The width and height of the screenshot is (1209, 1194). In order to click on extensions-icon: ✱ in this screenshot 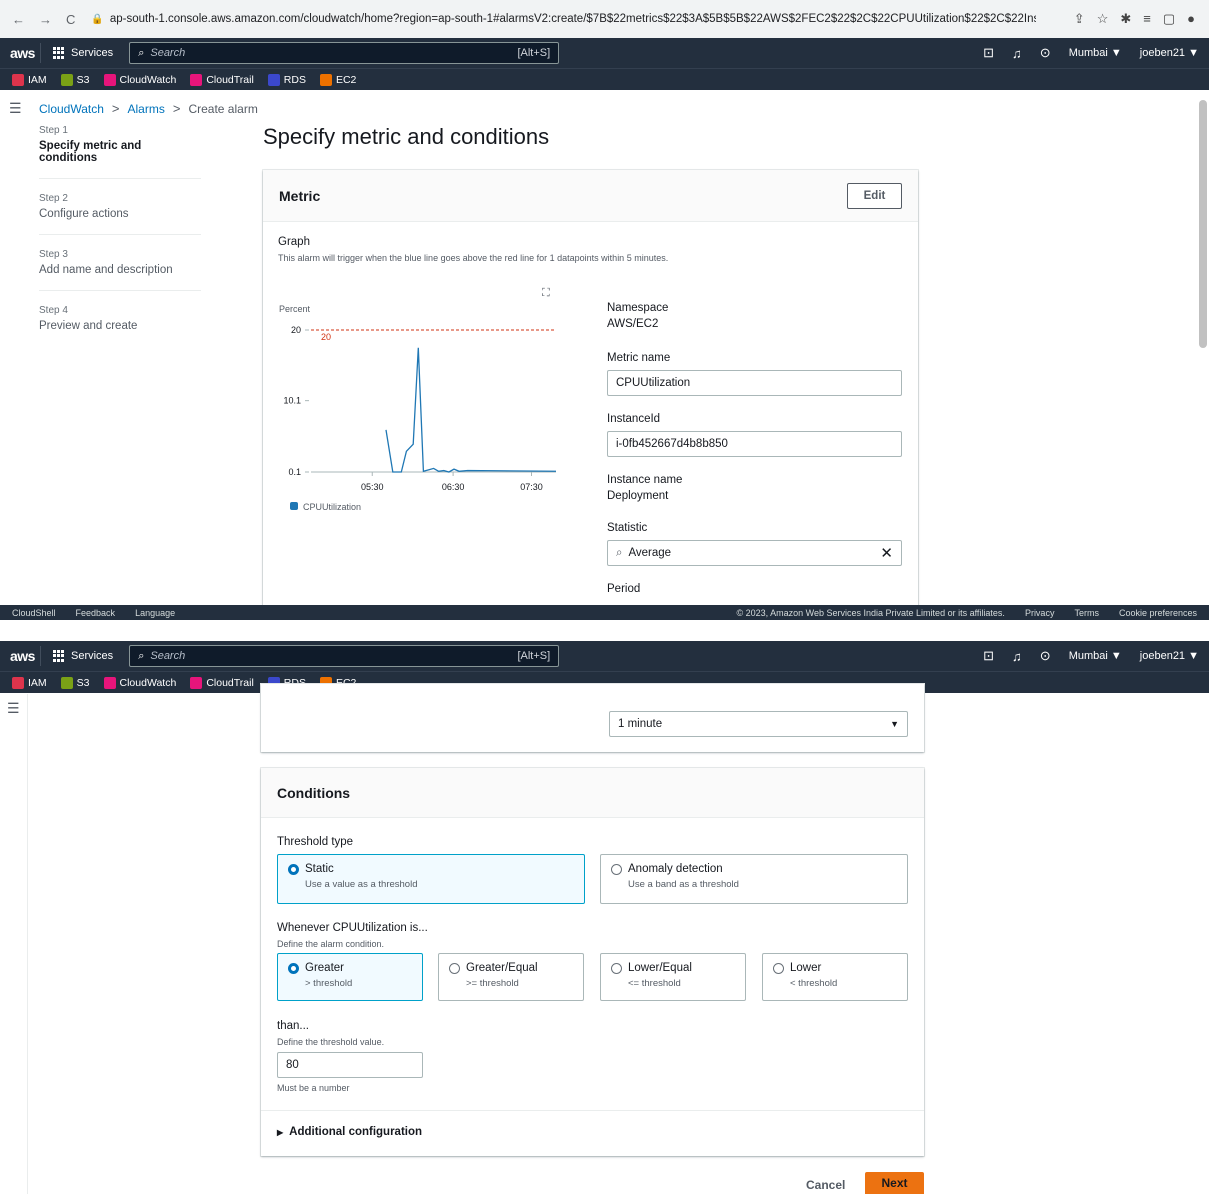, I will do `click(1125, 19)`.